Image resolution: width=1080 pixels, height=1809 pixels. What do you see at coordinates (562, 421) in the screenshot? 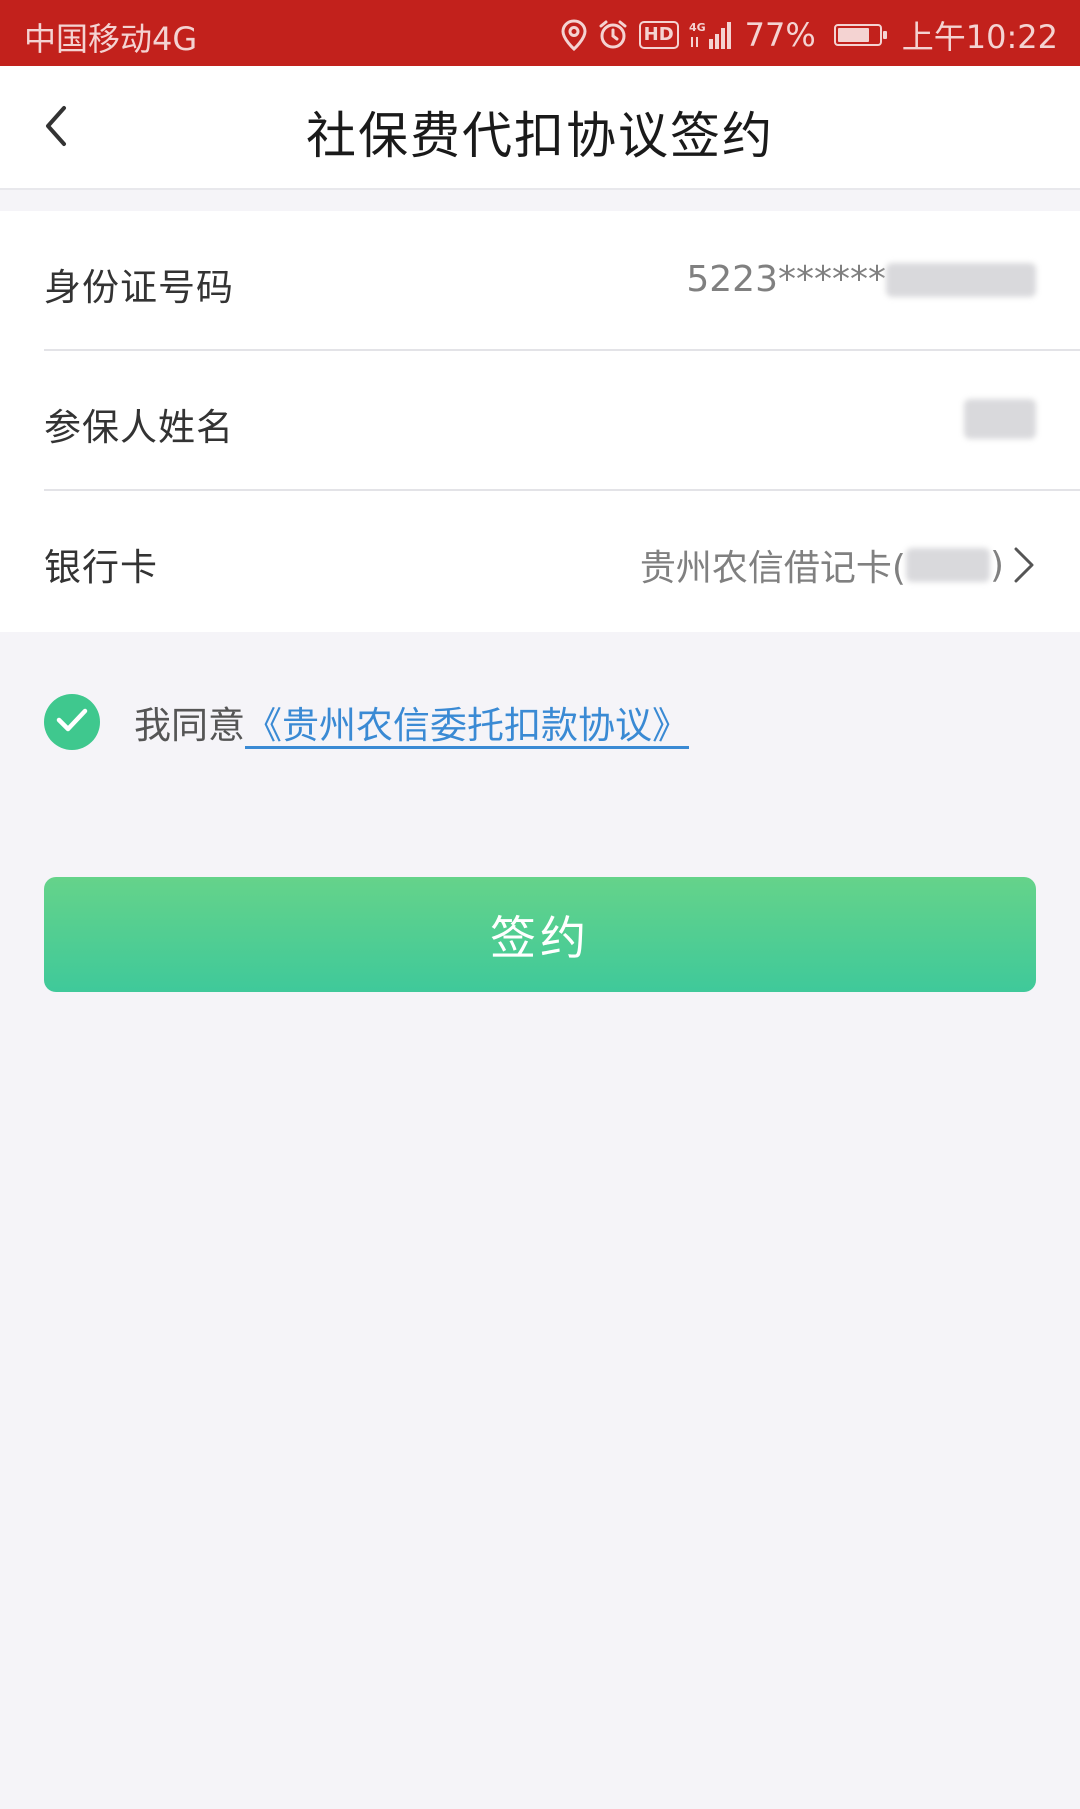
I see `insured-name-row: 参保人姓名` at bounding box center [562, 421].